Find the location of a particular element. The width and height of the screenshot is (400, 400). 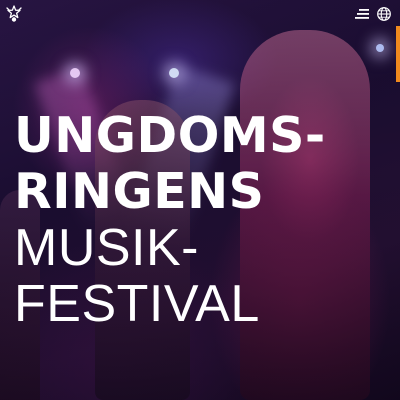

title-line-1: UNGDOMS- is located at coordinates (170, 135).